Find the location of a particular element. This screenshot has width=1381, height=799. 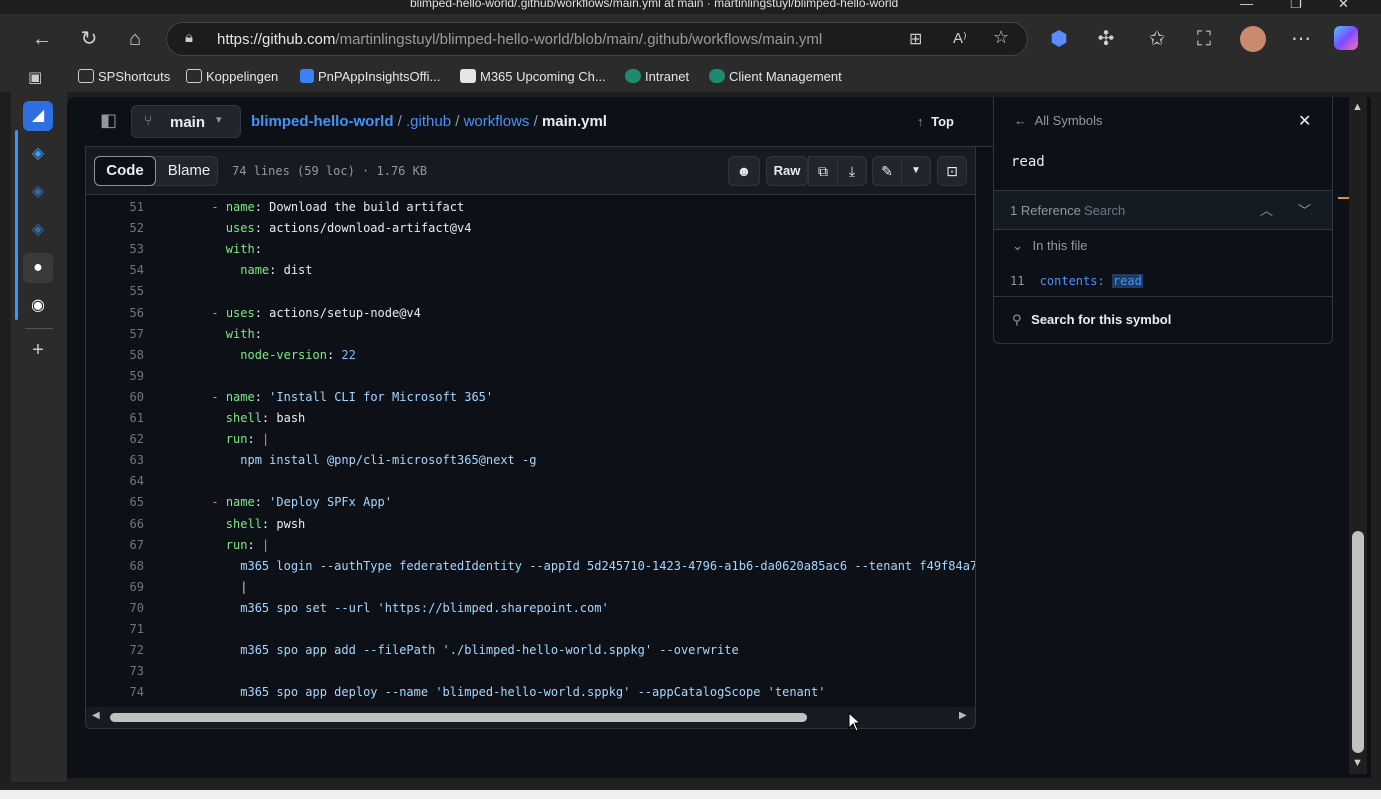

copilot-icon is located at coordinates (1346, 38).